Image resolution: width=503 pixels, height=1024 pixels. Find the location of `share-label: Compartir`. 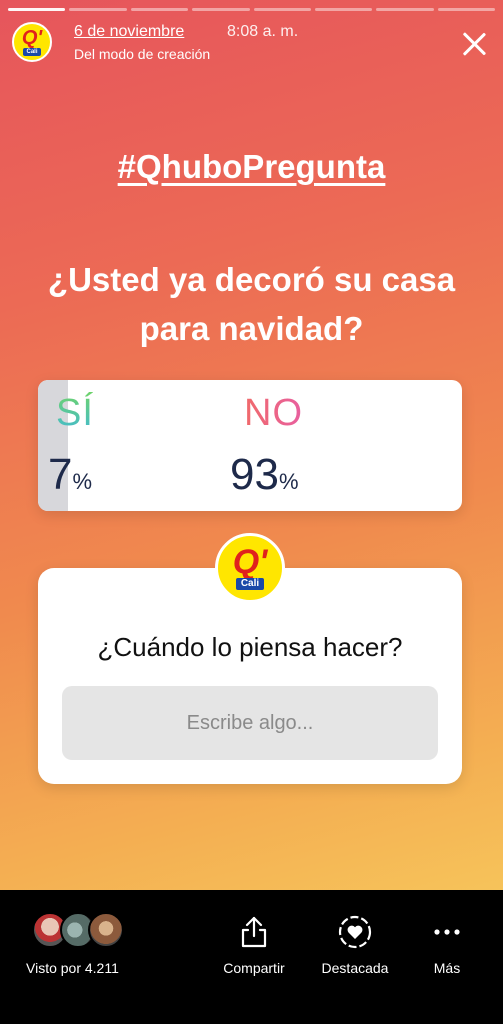

share-label: Compartir is located at coordinates (254, 968).